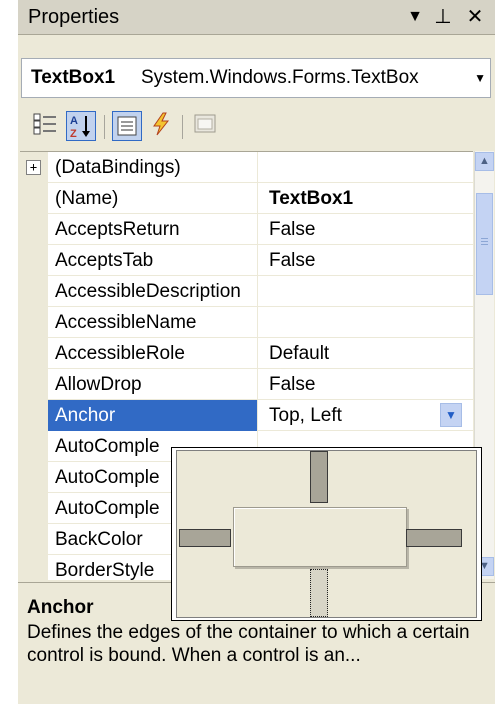 The width and height of the screenshot is (495, 705). What do you see at coordinates (74, 17) in the screenshot?
I see `window-title: Properties` at bounding box center [74, 17].